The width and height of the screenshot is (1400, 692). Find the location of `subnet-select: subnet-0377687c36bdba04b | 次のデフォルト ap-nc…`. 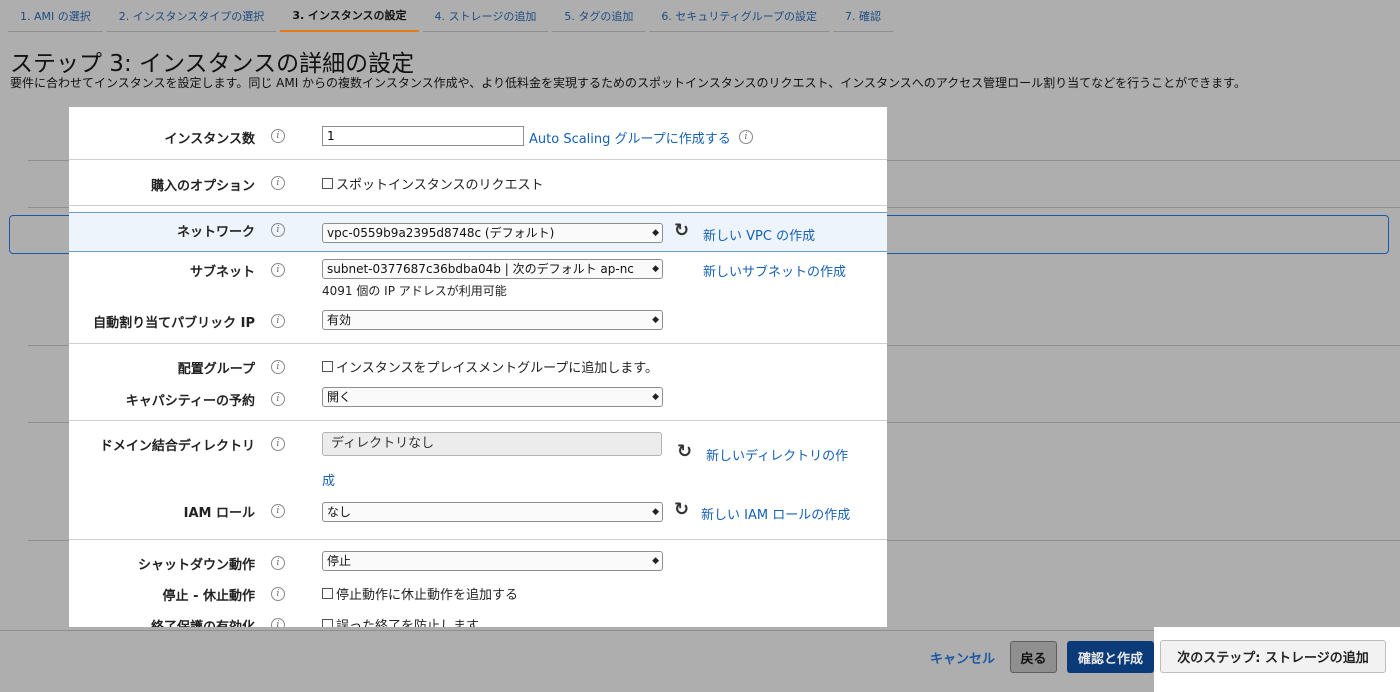

subnet-select: subnet-0377687c36bdba04b | 次のデフォルト ap-nc… is located at coordinates (492, 269).